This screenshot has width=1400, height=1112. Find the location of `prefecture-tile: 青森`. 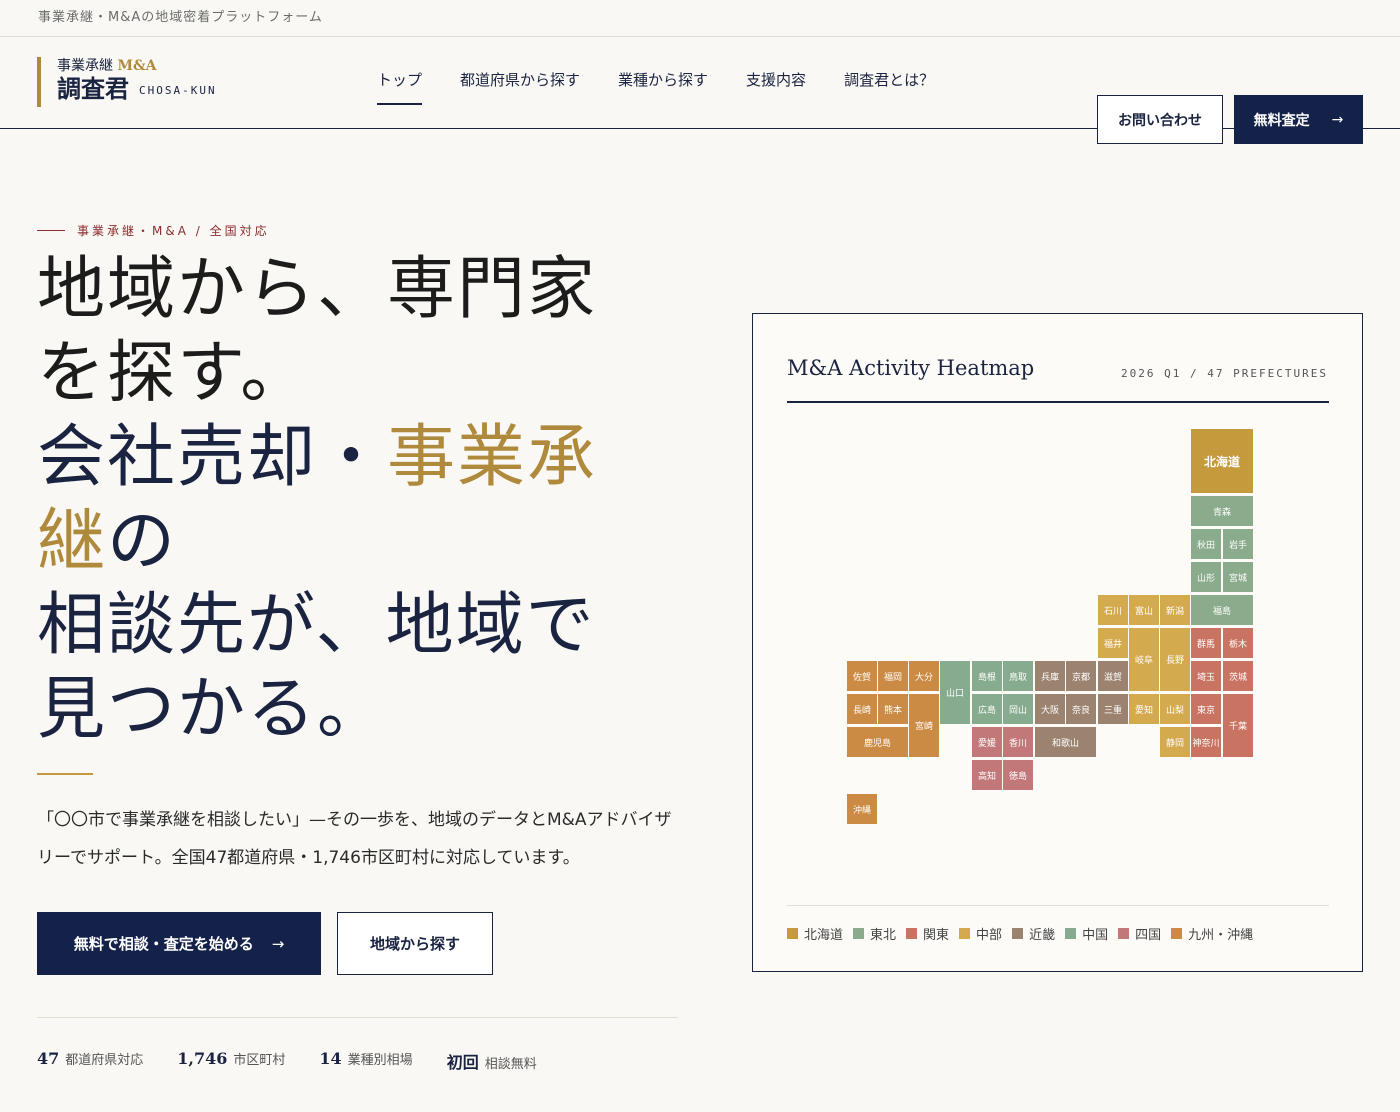

prefecture-tile: 青森 is located at coordinates (1222, 511).